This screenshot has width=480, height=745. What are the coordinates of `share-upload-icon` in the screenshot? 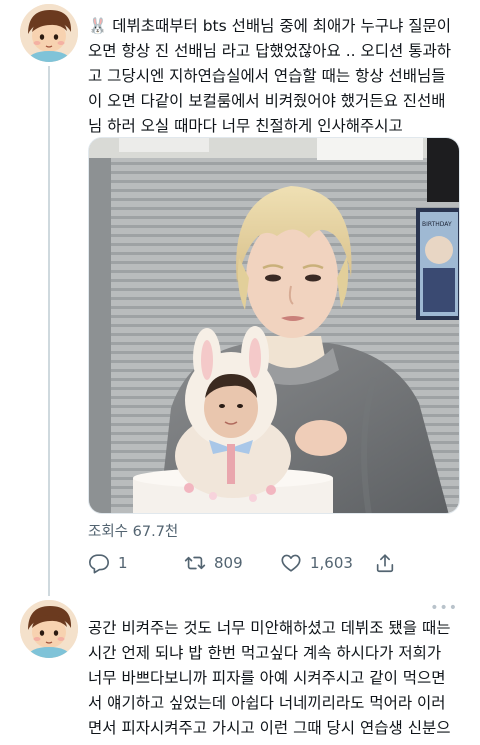 It's located at (385, 563).